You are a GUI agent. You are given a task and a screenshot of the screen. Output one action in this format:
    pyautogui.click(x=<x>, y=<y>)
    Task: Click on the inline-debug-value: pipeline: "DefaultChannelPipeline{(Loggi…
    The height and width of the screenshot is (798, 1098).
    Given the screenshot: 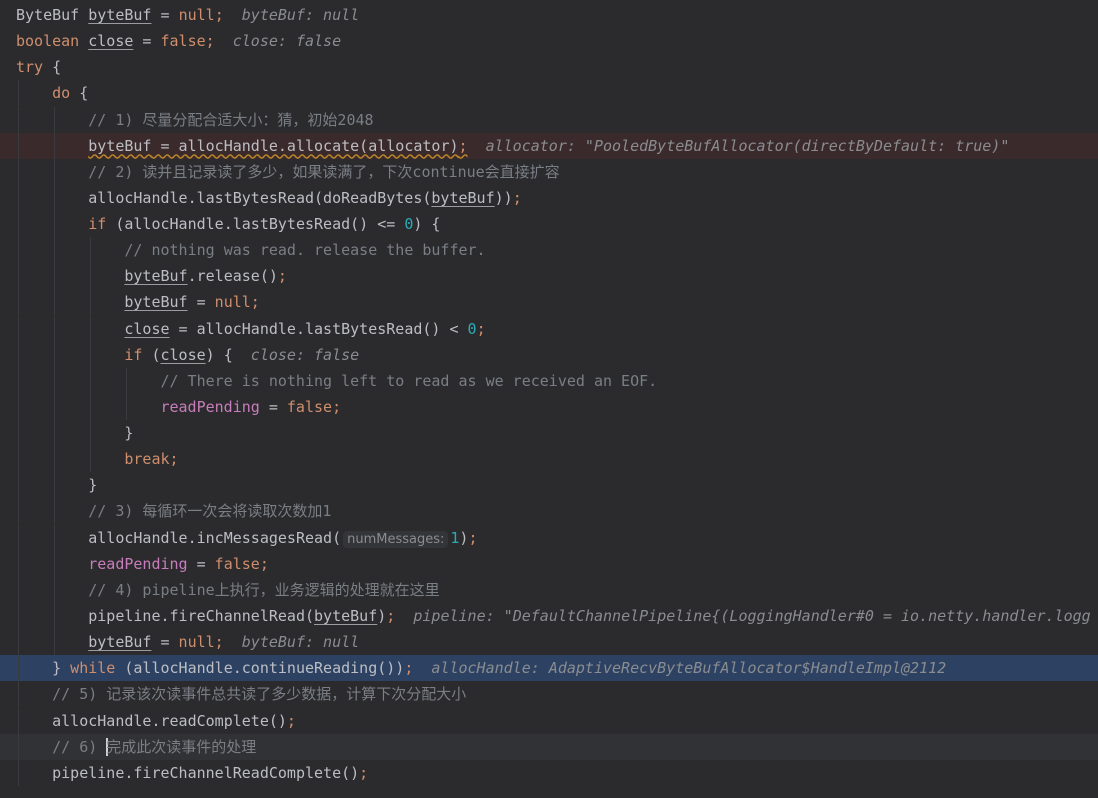 What is the action you would take?
    pyautogui.click(x=742, y=616)
    